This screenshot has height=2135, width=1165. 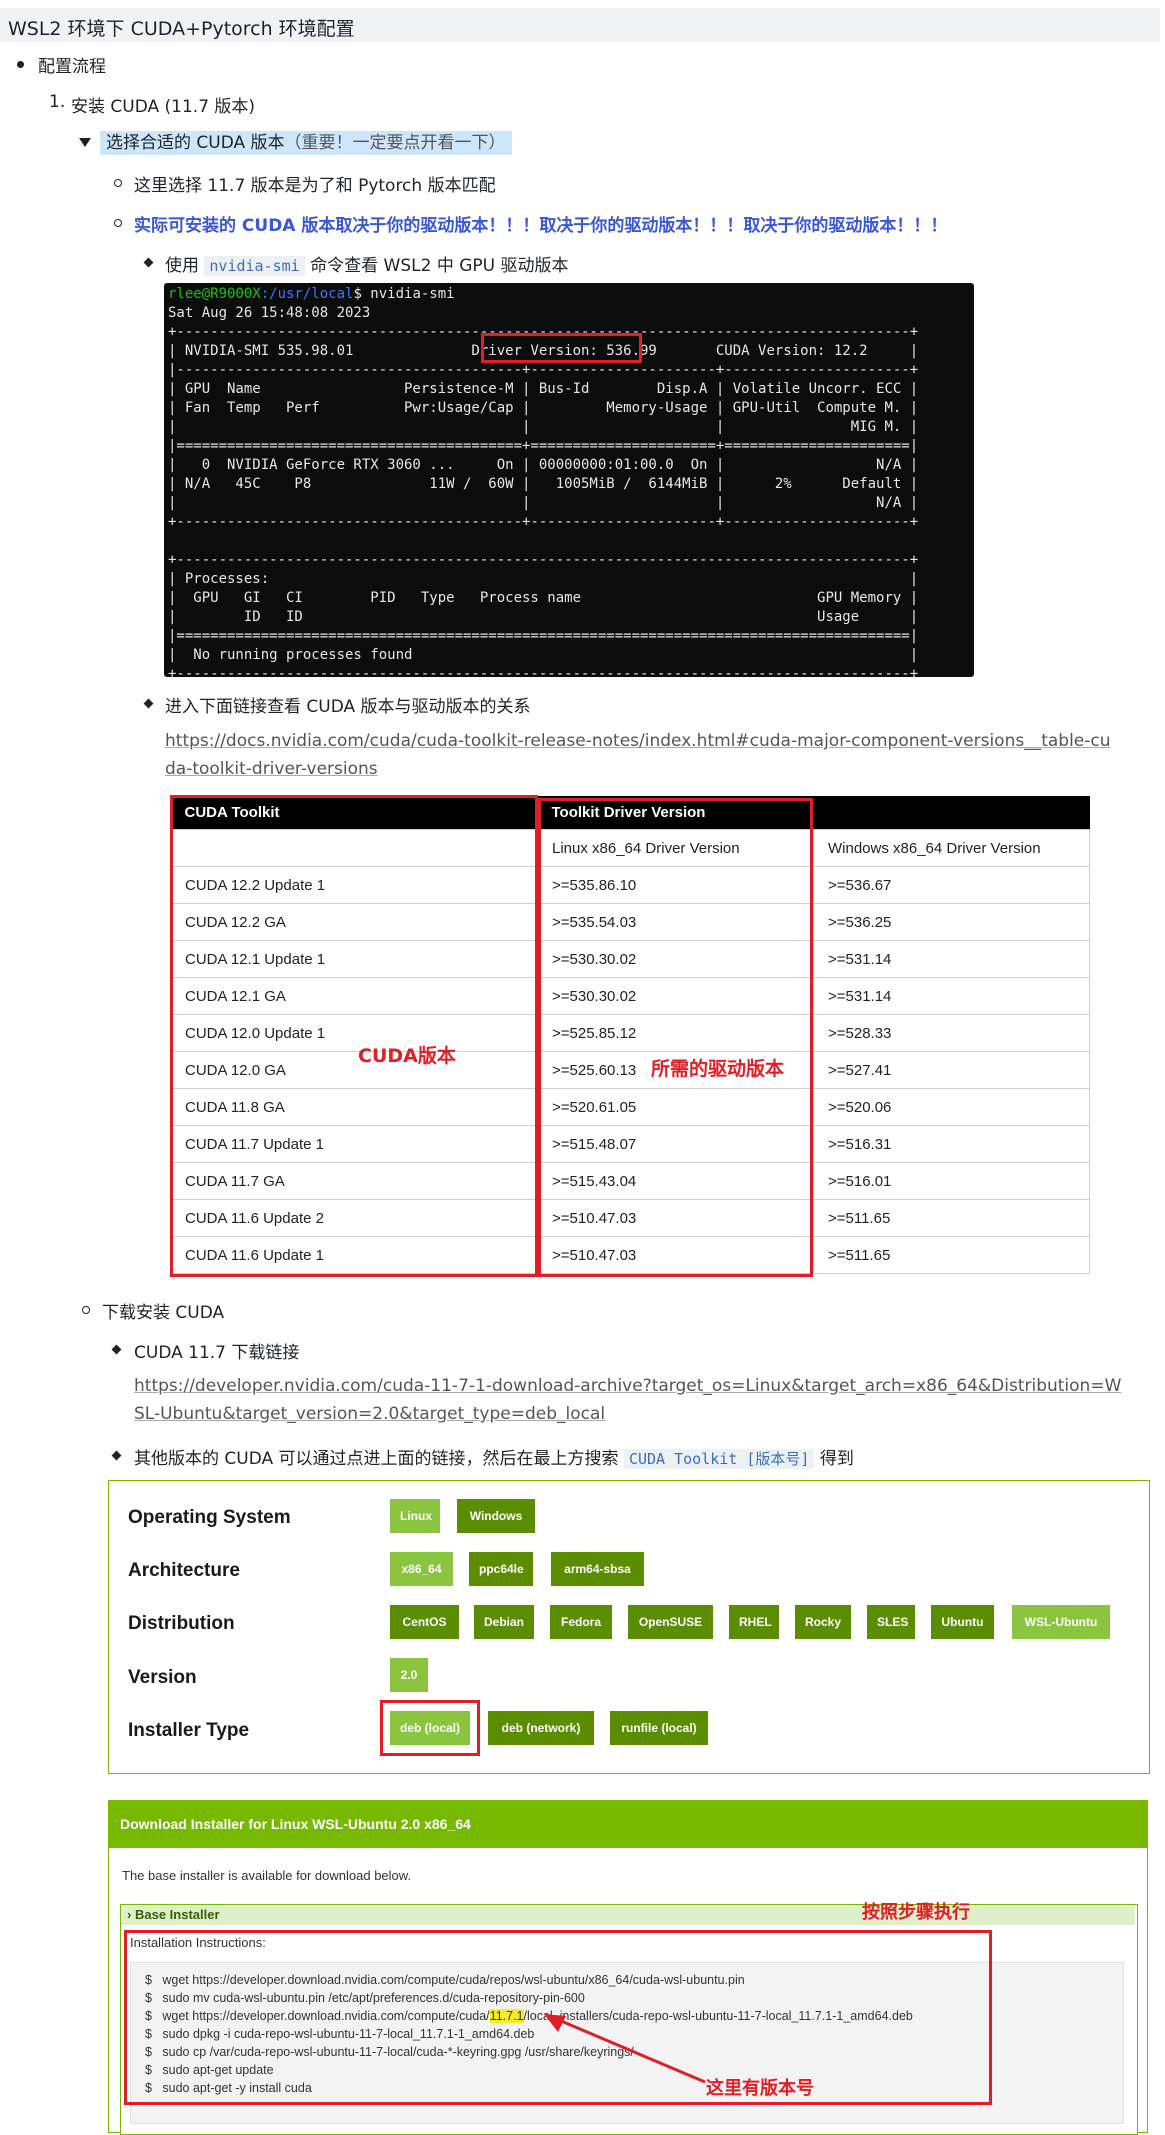 I want to click on step-text-post: 得到, so click(x=836, y=1459).